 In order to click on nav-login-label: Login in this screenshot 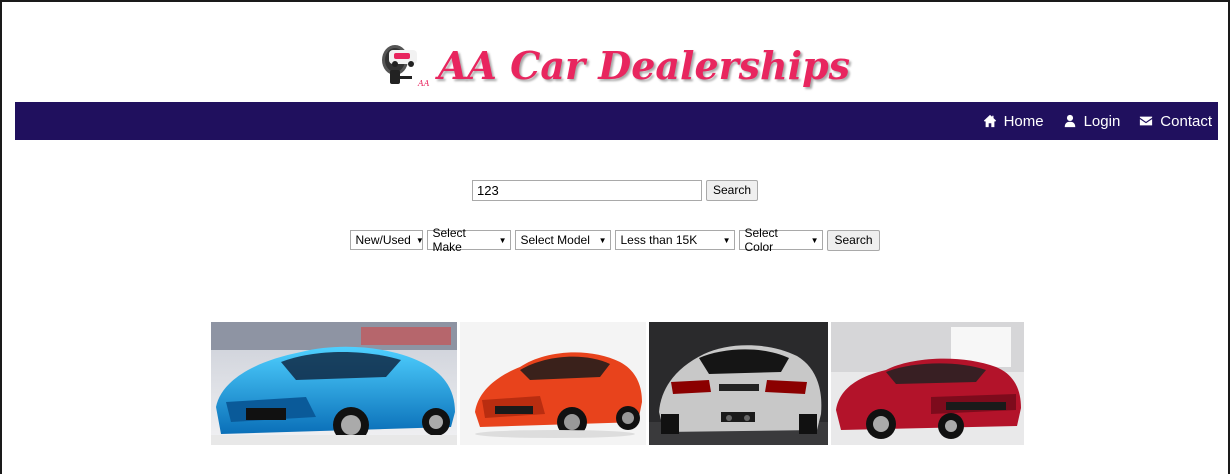, I will do `click(1102, 121)`.